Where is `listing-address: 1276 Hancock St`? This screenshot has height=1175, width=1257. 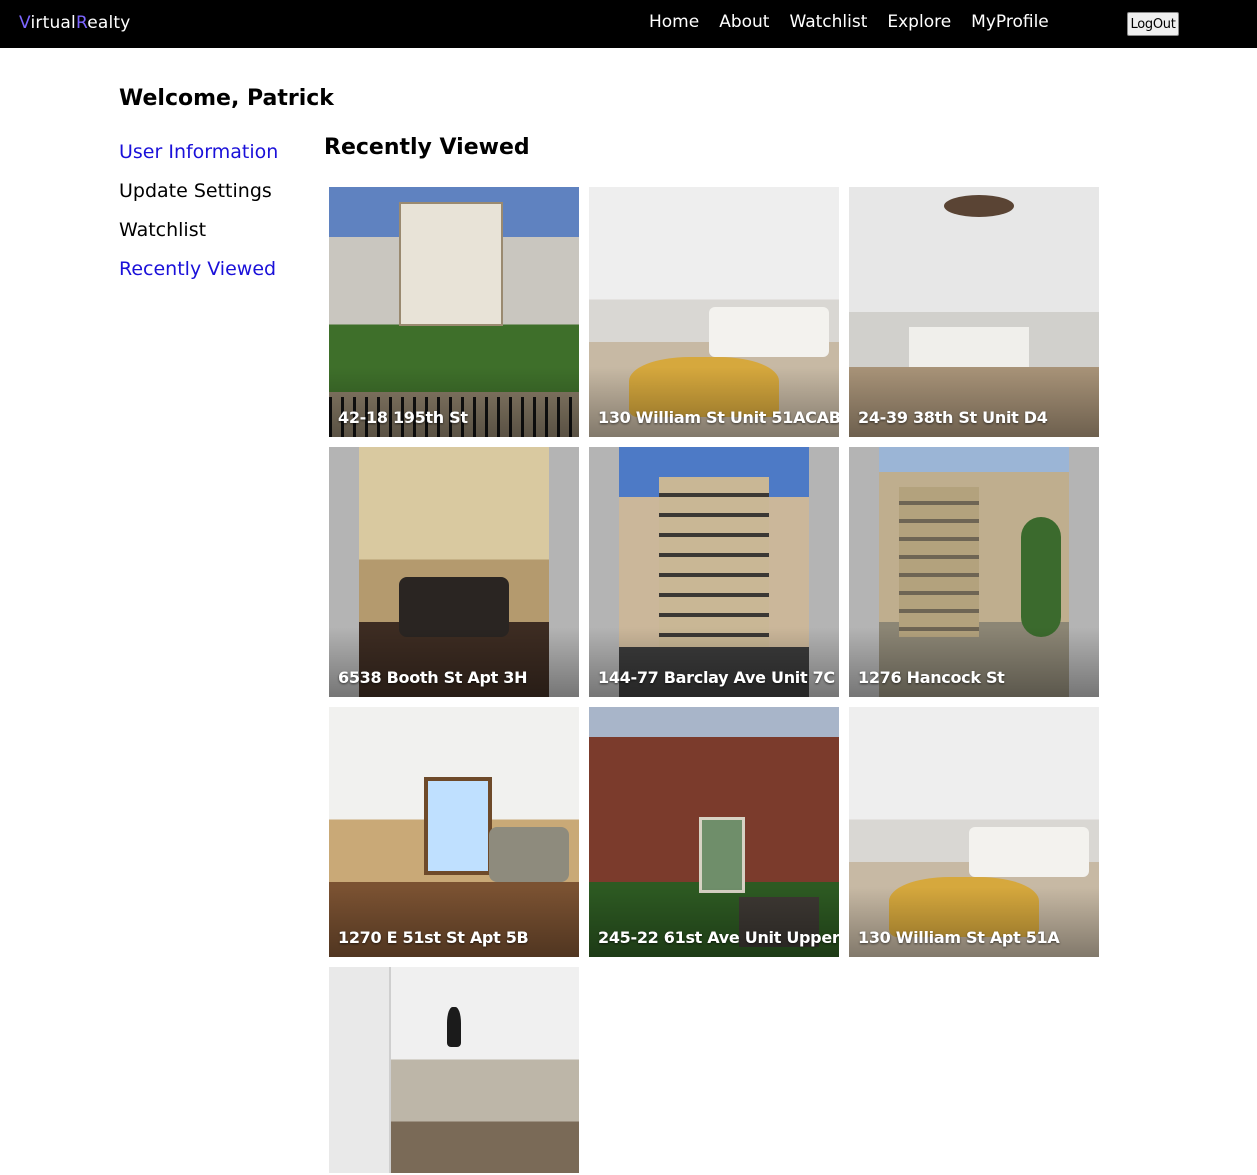 listing-address: 1276 Hancock St is located at coordinates (931, 677).